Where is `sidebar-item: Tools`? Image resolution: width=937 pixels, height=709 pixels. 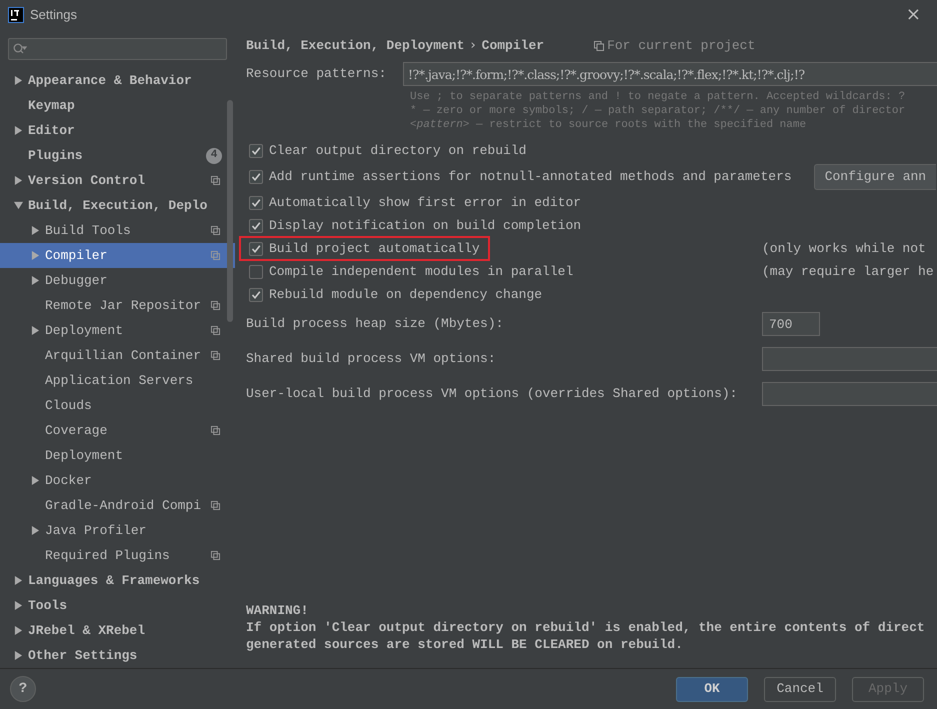 sidebar-item: Tools is located at coordinates (117, 605).